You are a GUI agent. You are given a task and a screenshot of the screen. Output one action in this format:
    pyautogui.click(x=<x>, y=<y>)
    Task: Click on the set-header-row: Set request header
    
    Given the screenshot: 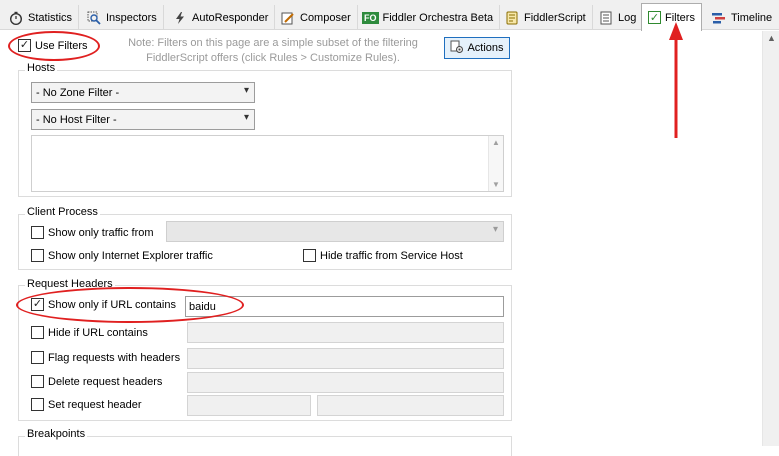 What is the action you would take?
    pyautogui.click(x=86, y=404)
    